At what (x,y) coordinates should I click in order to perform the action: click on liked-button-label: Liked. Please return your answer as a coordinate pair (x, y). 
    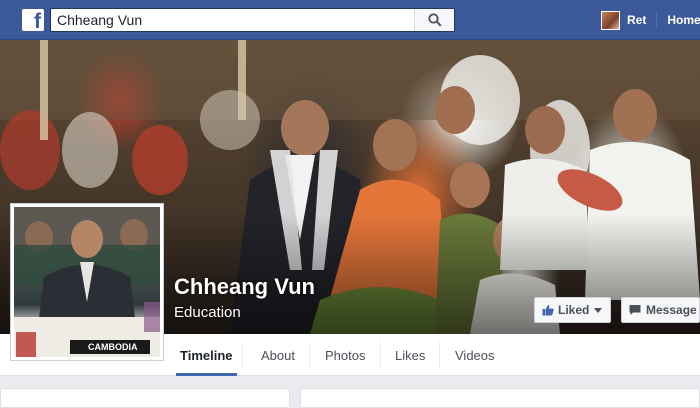
    Looking at the image, I should click on (574, 310).